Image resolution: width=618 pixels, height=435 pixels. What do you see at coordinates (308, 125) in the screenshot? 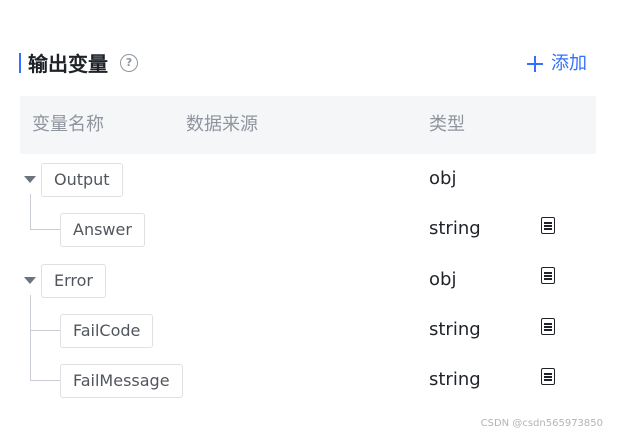
I see `table-header: 变量名称 数据来源 类型` at bounding box center [308, 125].